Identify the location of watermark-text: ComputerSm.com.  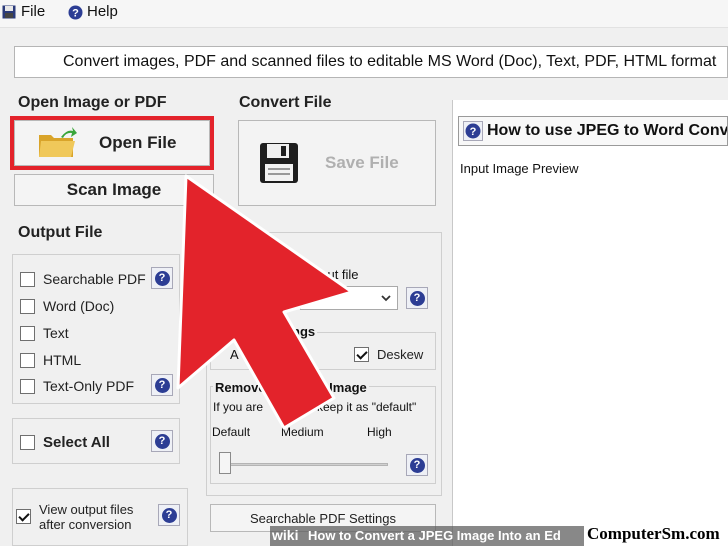
(656, 535).